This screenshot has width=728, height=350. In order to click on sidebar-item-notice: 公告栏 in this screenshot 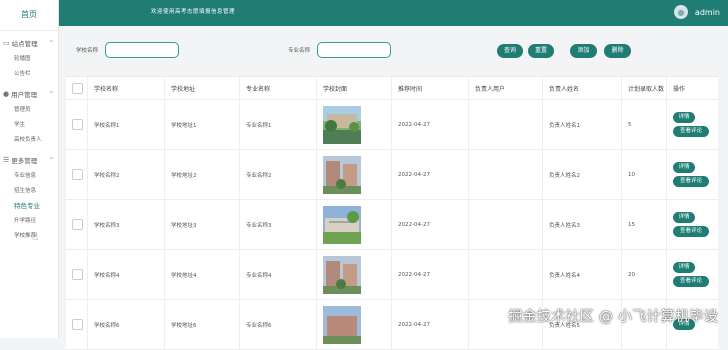, I will do `click(29, 74)`.